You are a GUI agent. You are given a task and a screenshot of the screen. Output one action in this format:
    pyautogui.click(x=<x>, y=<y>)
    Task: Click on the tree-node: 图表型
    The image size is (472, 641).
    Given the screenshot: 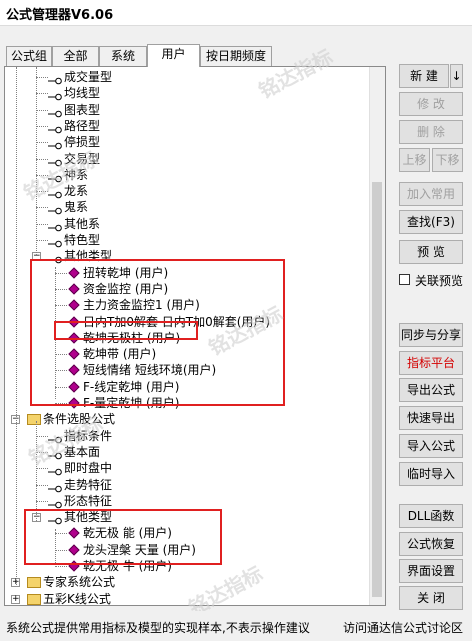 What is the action you would take?
    pyautogui.click(x=185, y=110)
    